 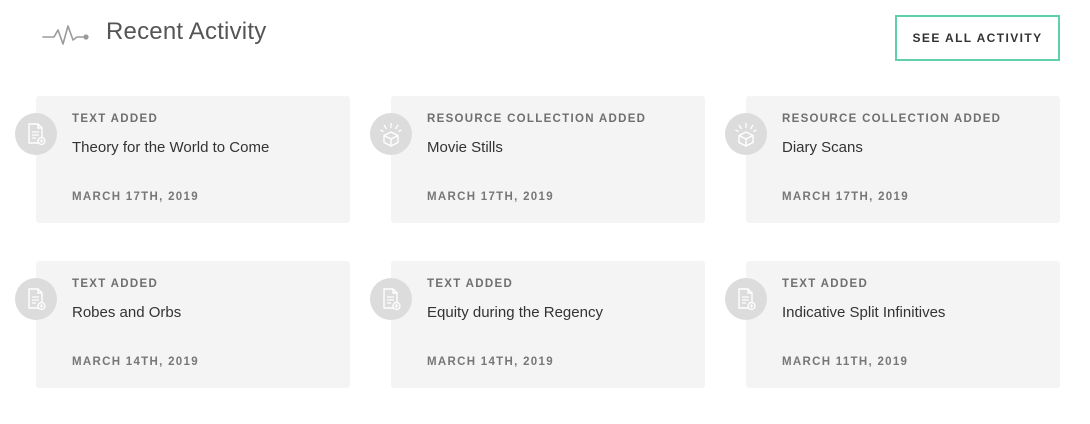 What do you see at coordinates (170, 147) in the screenshot?
I see `activity-title: Theory for the World to Come` at bounding box center [170, 147].